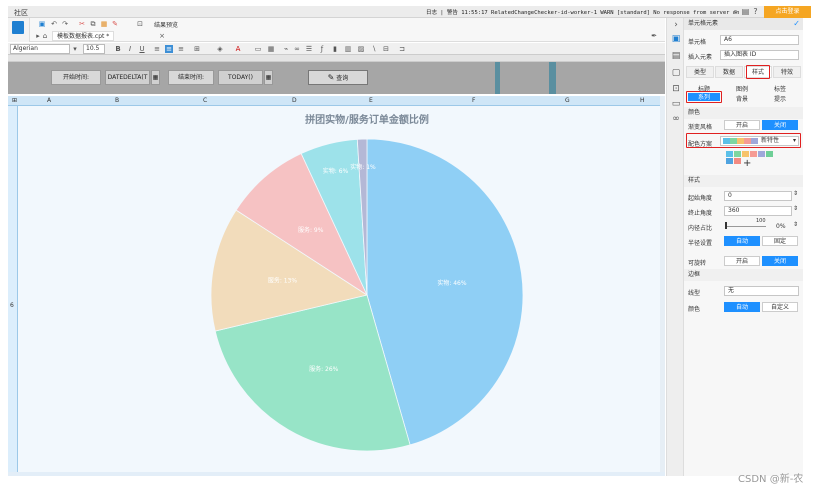  I want to click on start-angle-input: 0, so click(758, 196).